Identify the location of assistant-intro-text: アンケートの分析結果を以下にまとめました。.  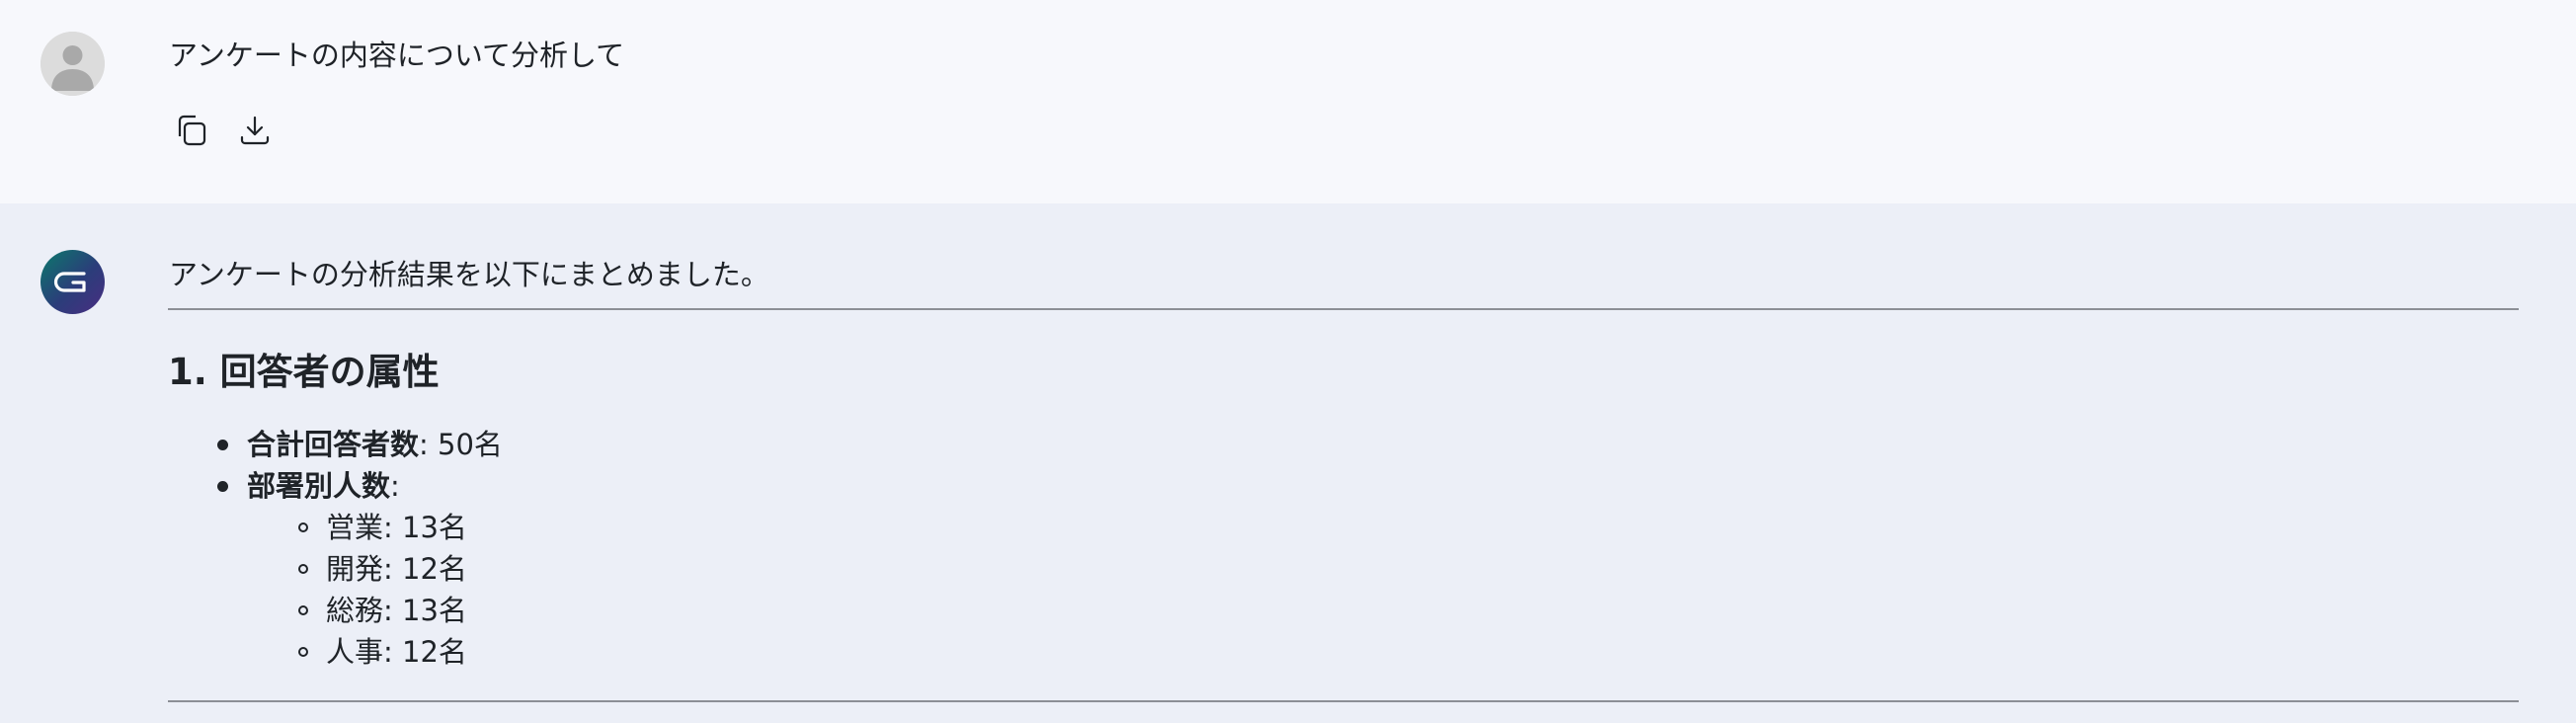
(469, 274).